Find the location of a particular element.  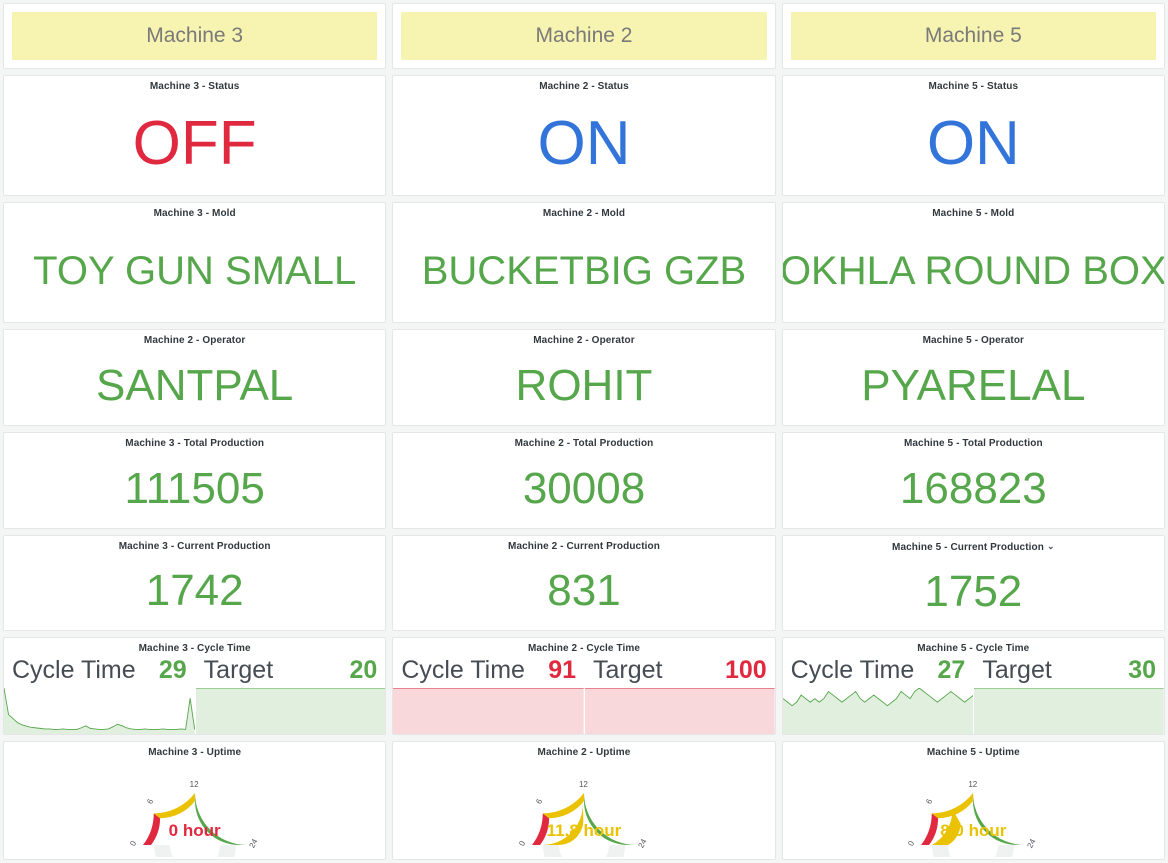

panel-title: Machine 2 - Uptime is located at coordinates (584, 752).